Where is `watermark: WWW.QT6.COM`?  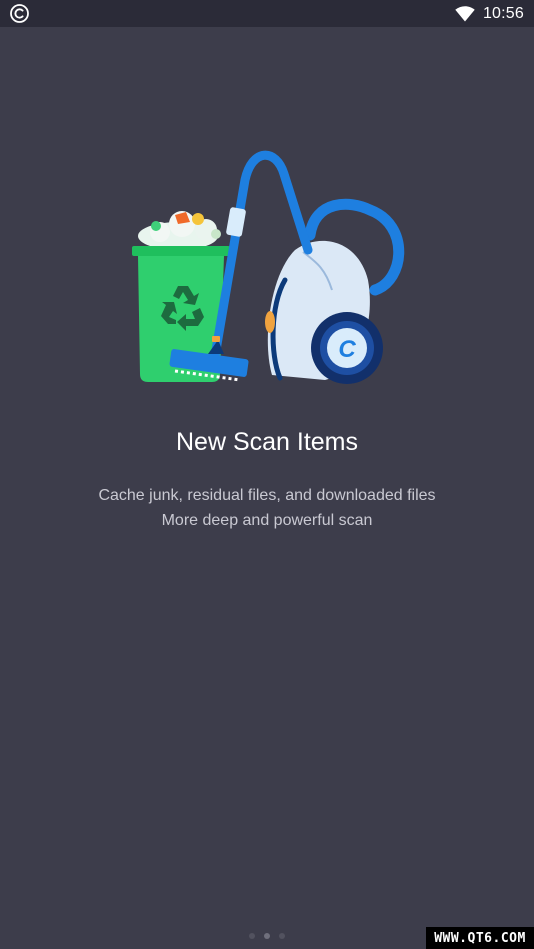 watermark: WWW.QT6.COM is located at coordinates (480, 938).